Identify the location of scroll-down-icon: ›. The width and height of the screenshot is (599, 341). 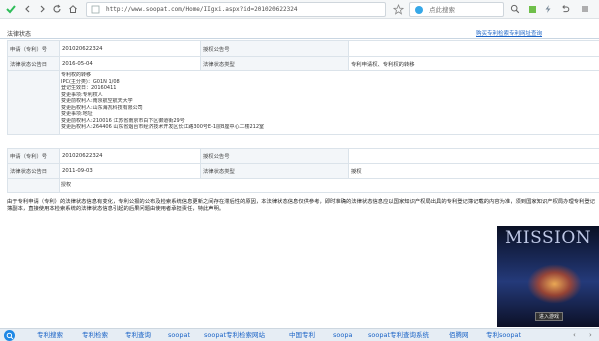
(590, 335).